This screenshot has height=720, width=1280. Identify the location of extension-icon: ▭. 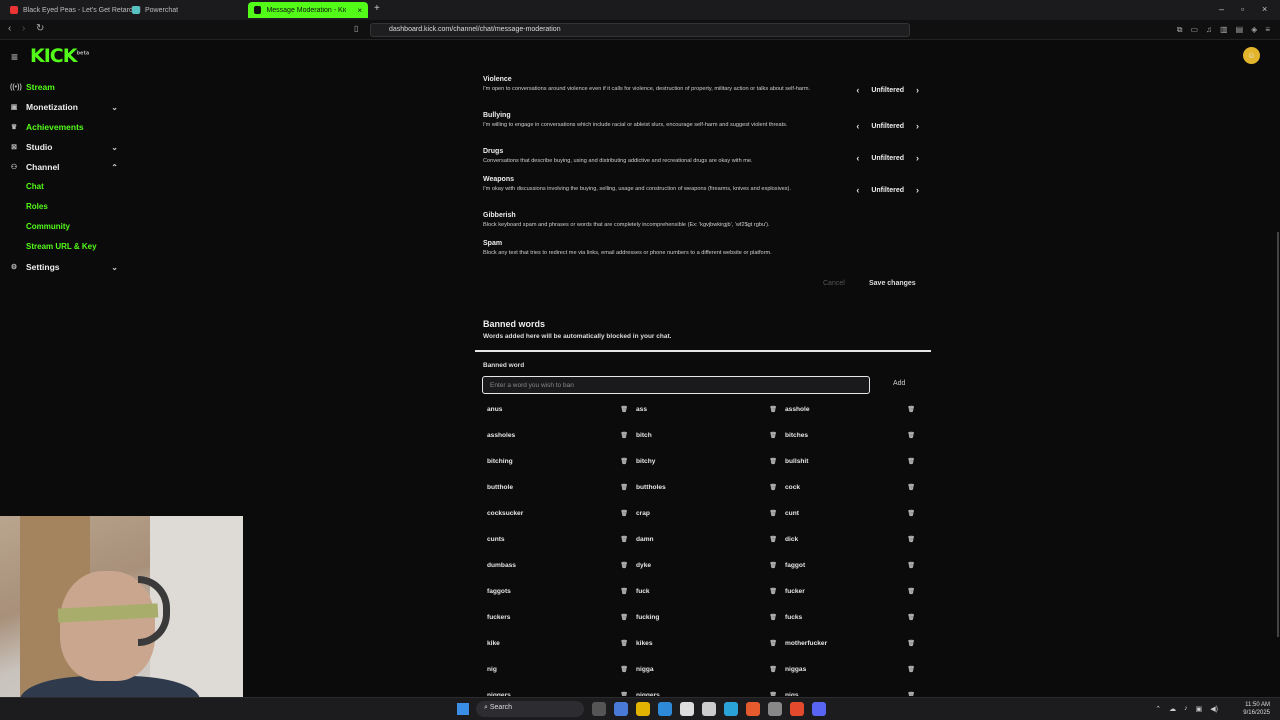
(1194, 30).